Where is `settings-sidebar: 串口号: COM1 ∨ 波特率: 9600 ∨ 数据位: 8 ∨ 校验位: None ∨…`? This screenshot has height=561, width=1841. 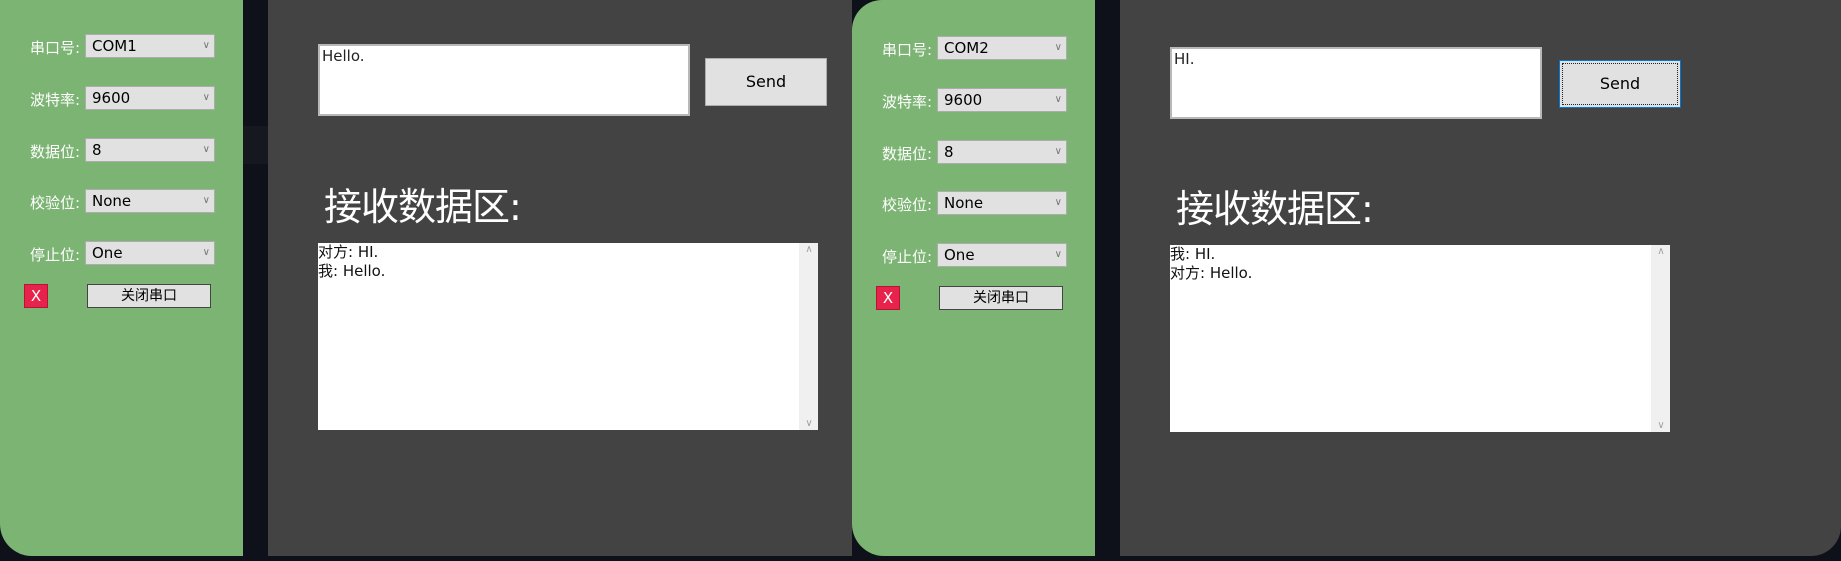
settings-sidebar: 串口号: COM1 ∨ 波特率: 9600 ∨ 数据位: 8 ∨ 校验位: None ∨… is located at coordinates (121, 278).